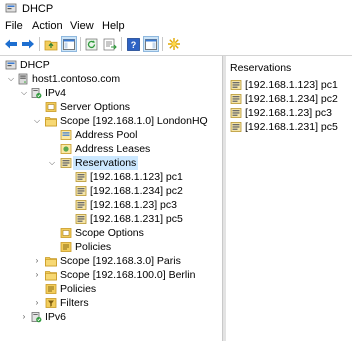  I want to click on address-leases-icon, so click(66, 149).